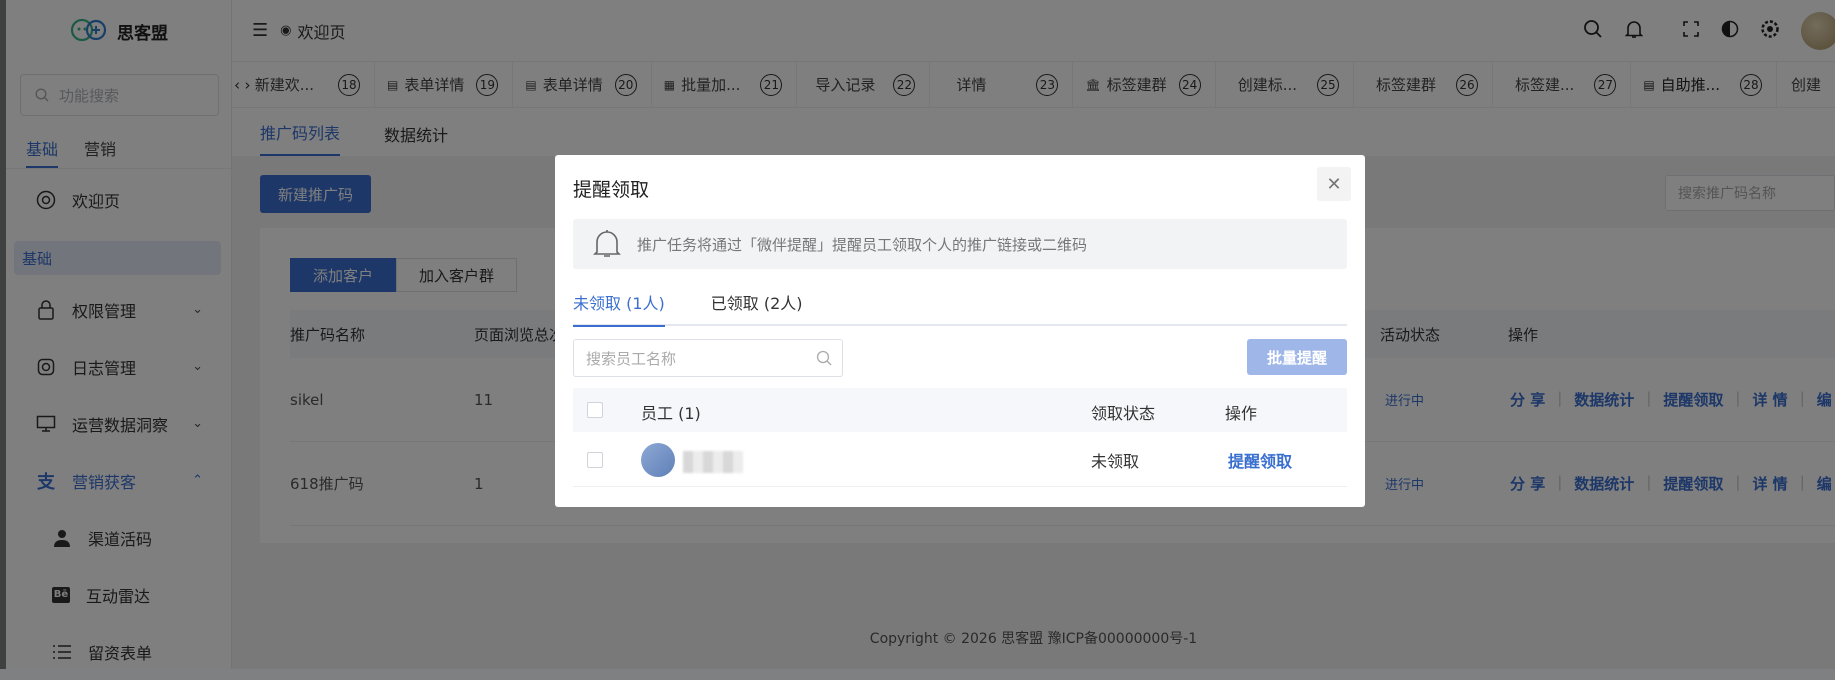  What do you see at coordinates (757, 307) in the screenshot?
I see `tab-claimed: 已领取 (2人)` at bounding box center [757, 307].